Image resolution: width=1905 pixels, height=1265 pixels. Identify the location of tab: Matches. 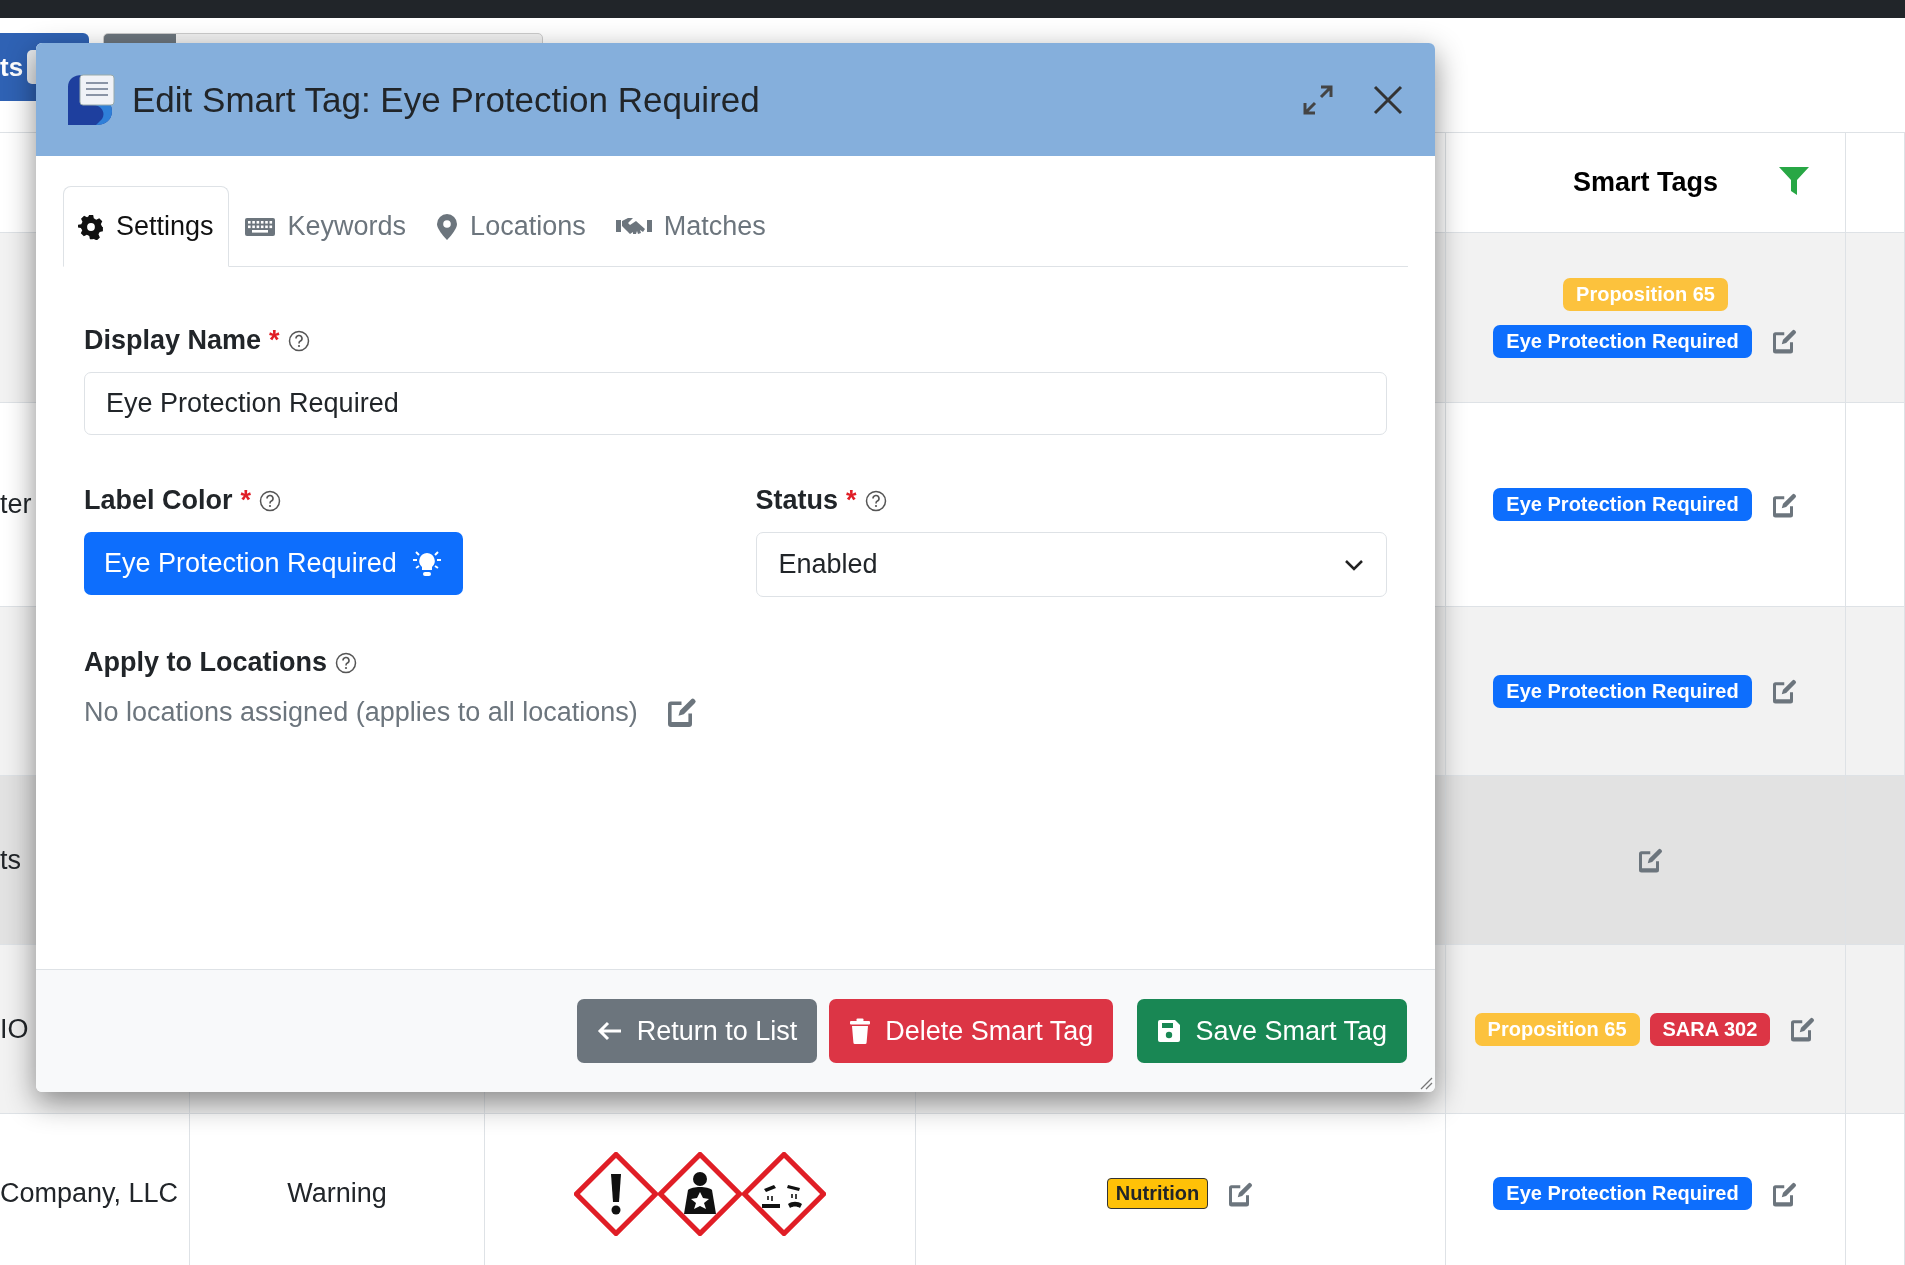
(690, 226).